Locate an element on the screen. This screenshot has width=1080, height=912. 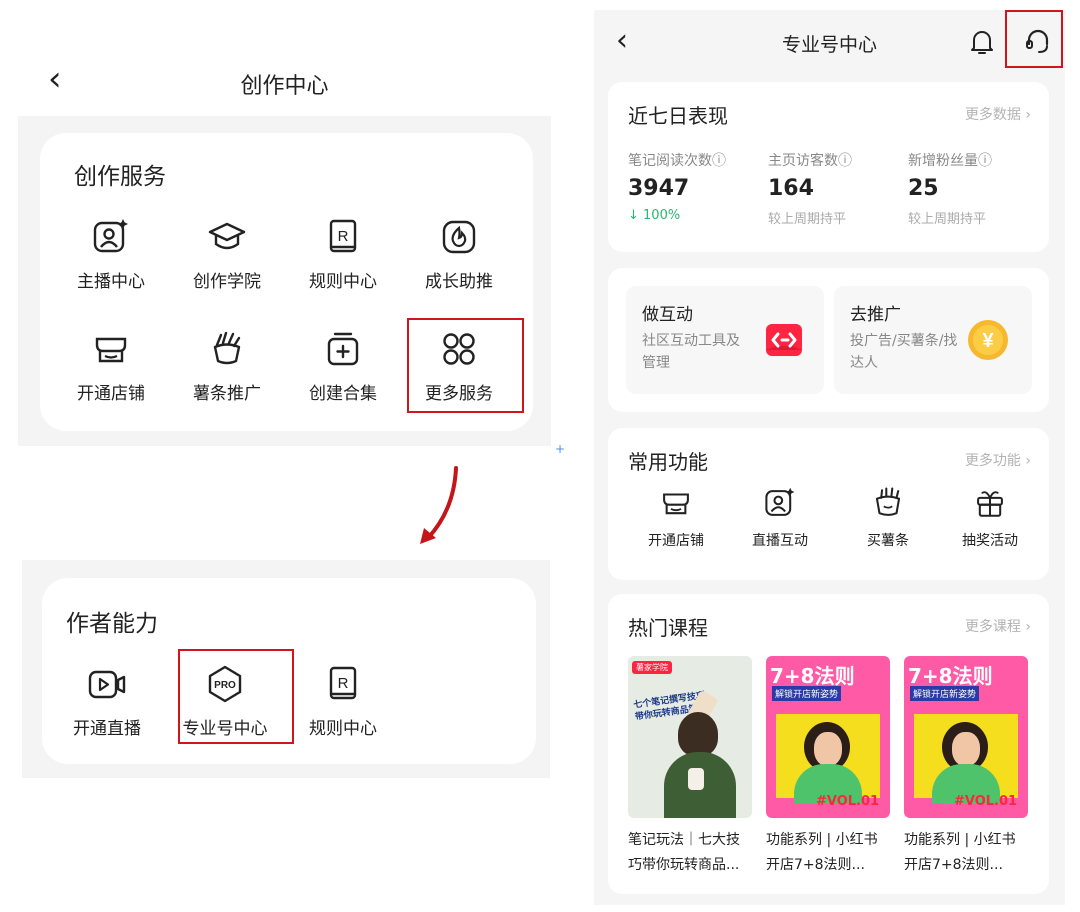
service-label: 主播中心 is located at coordinates (111, 282).